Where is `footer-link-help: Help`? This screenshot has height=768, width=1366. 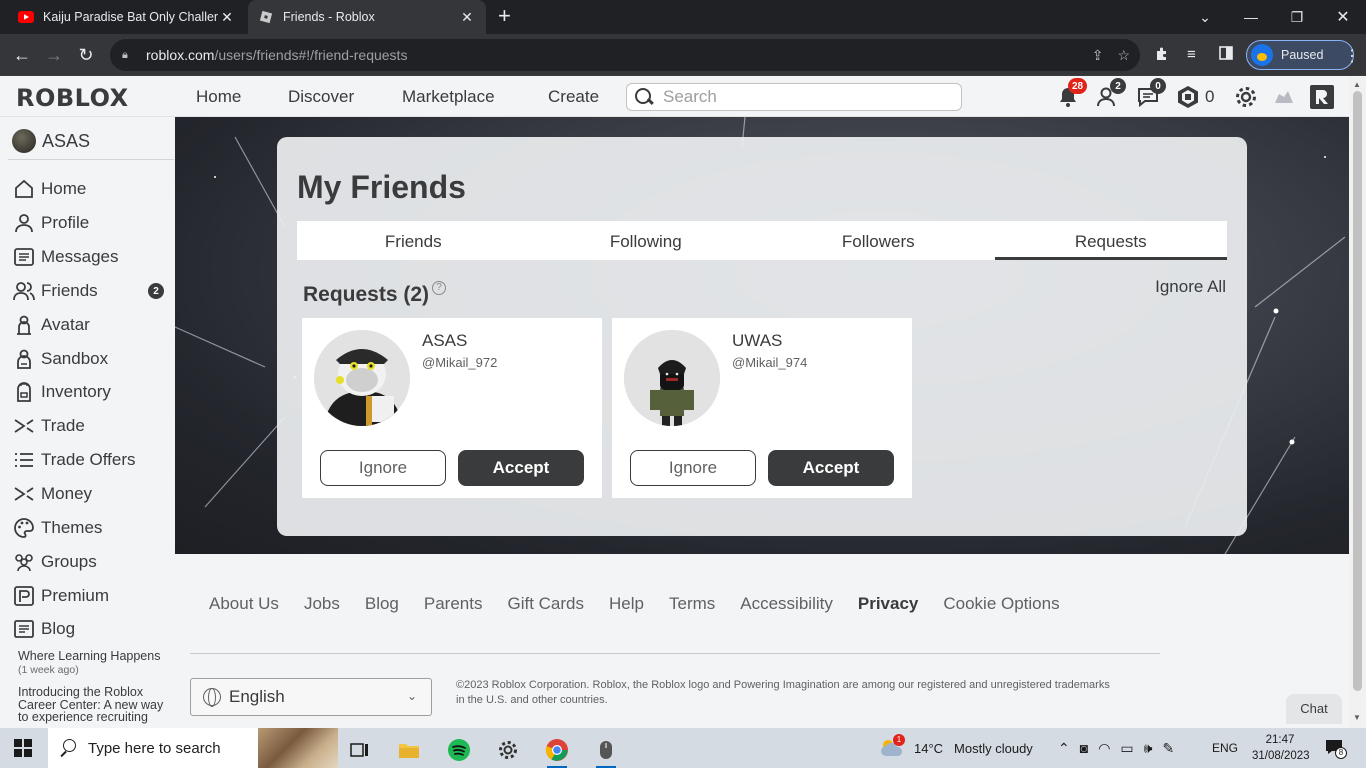 footer-link-help: Help is located at coordinates (626, 604).